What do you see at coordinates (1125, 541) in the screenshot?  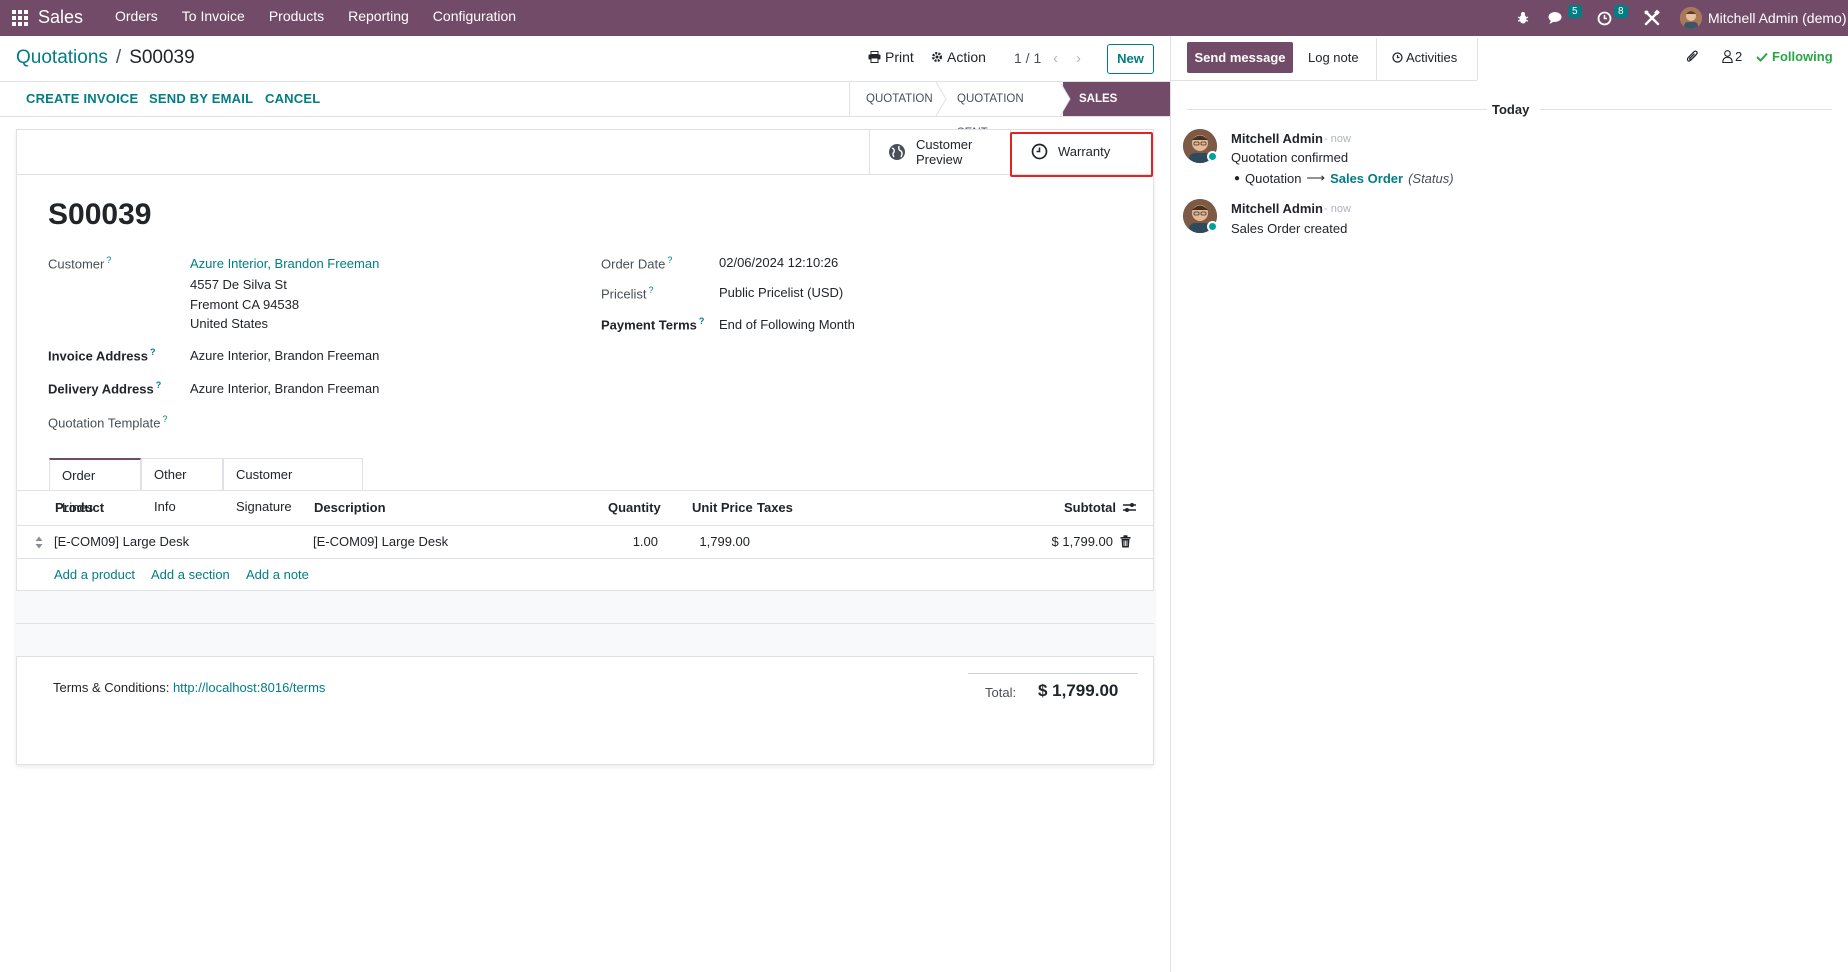 I see `trash-icon` at bounding box center [1125, 541].